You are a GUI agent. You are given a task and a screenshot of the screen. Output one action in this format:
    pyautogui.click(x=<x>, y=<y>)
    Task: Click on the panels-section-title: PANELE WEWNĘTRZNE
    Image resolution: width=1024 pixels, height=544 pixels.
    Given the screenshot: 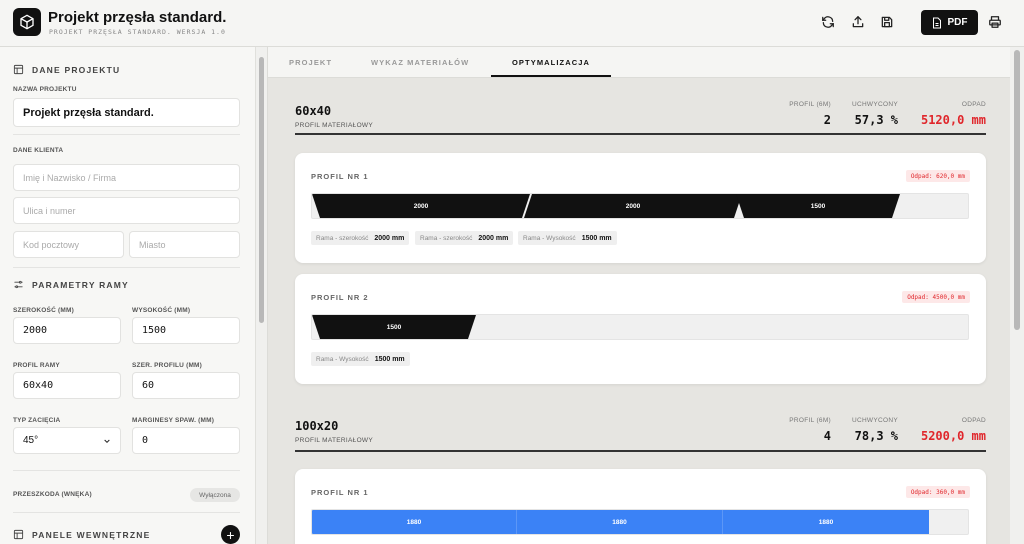 What is the action you would take?
    pyautogui.click(x=81, y=534)
    